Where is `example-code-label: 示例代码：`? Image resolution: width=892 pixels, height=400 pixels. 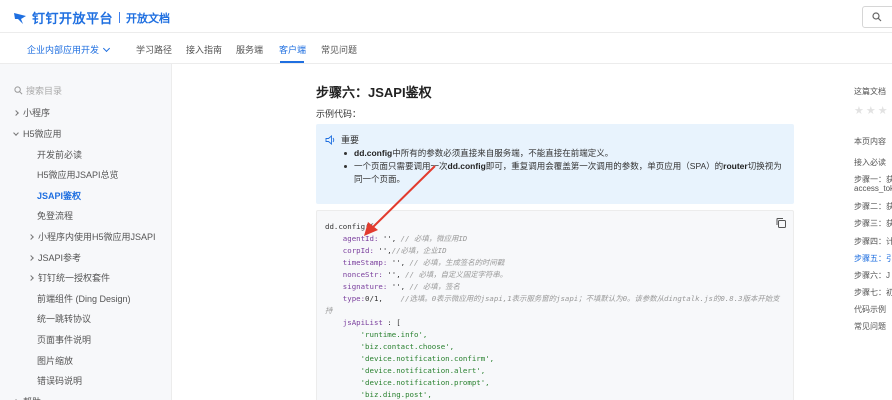 example-code-label: 示例代码： is located at coordinates (339, 114).